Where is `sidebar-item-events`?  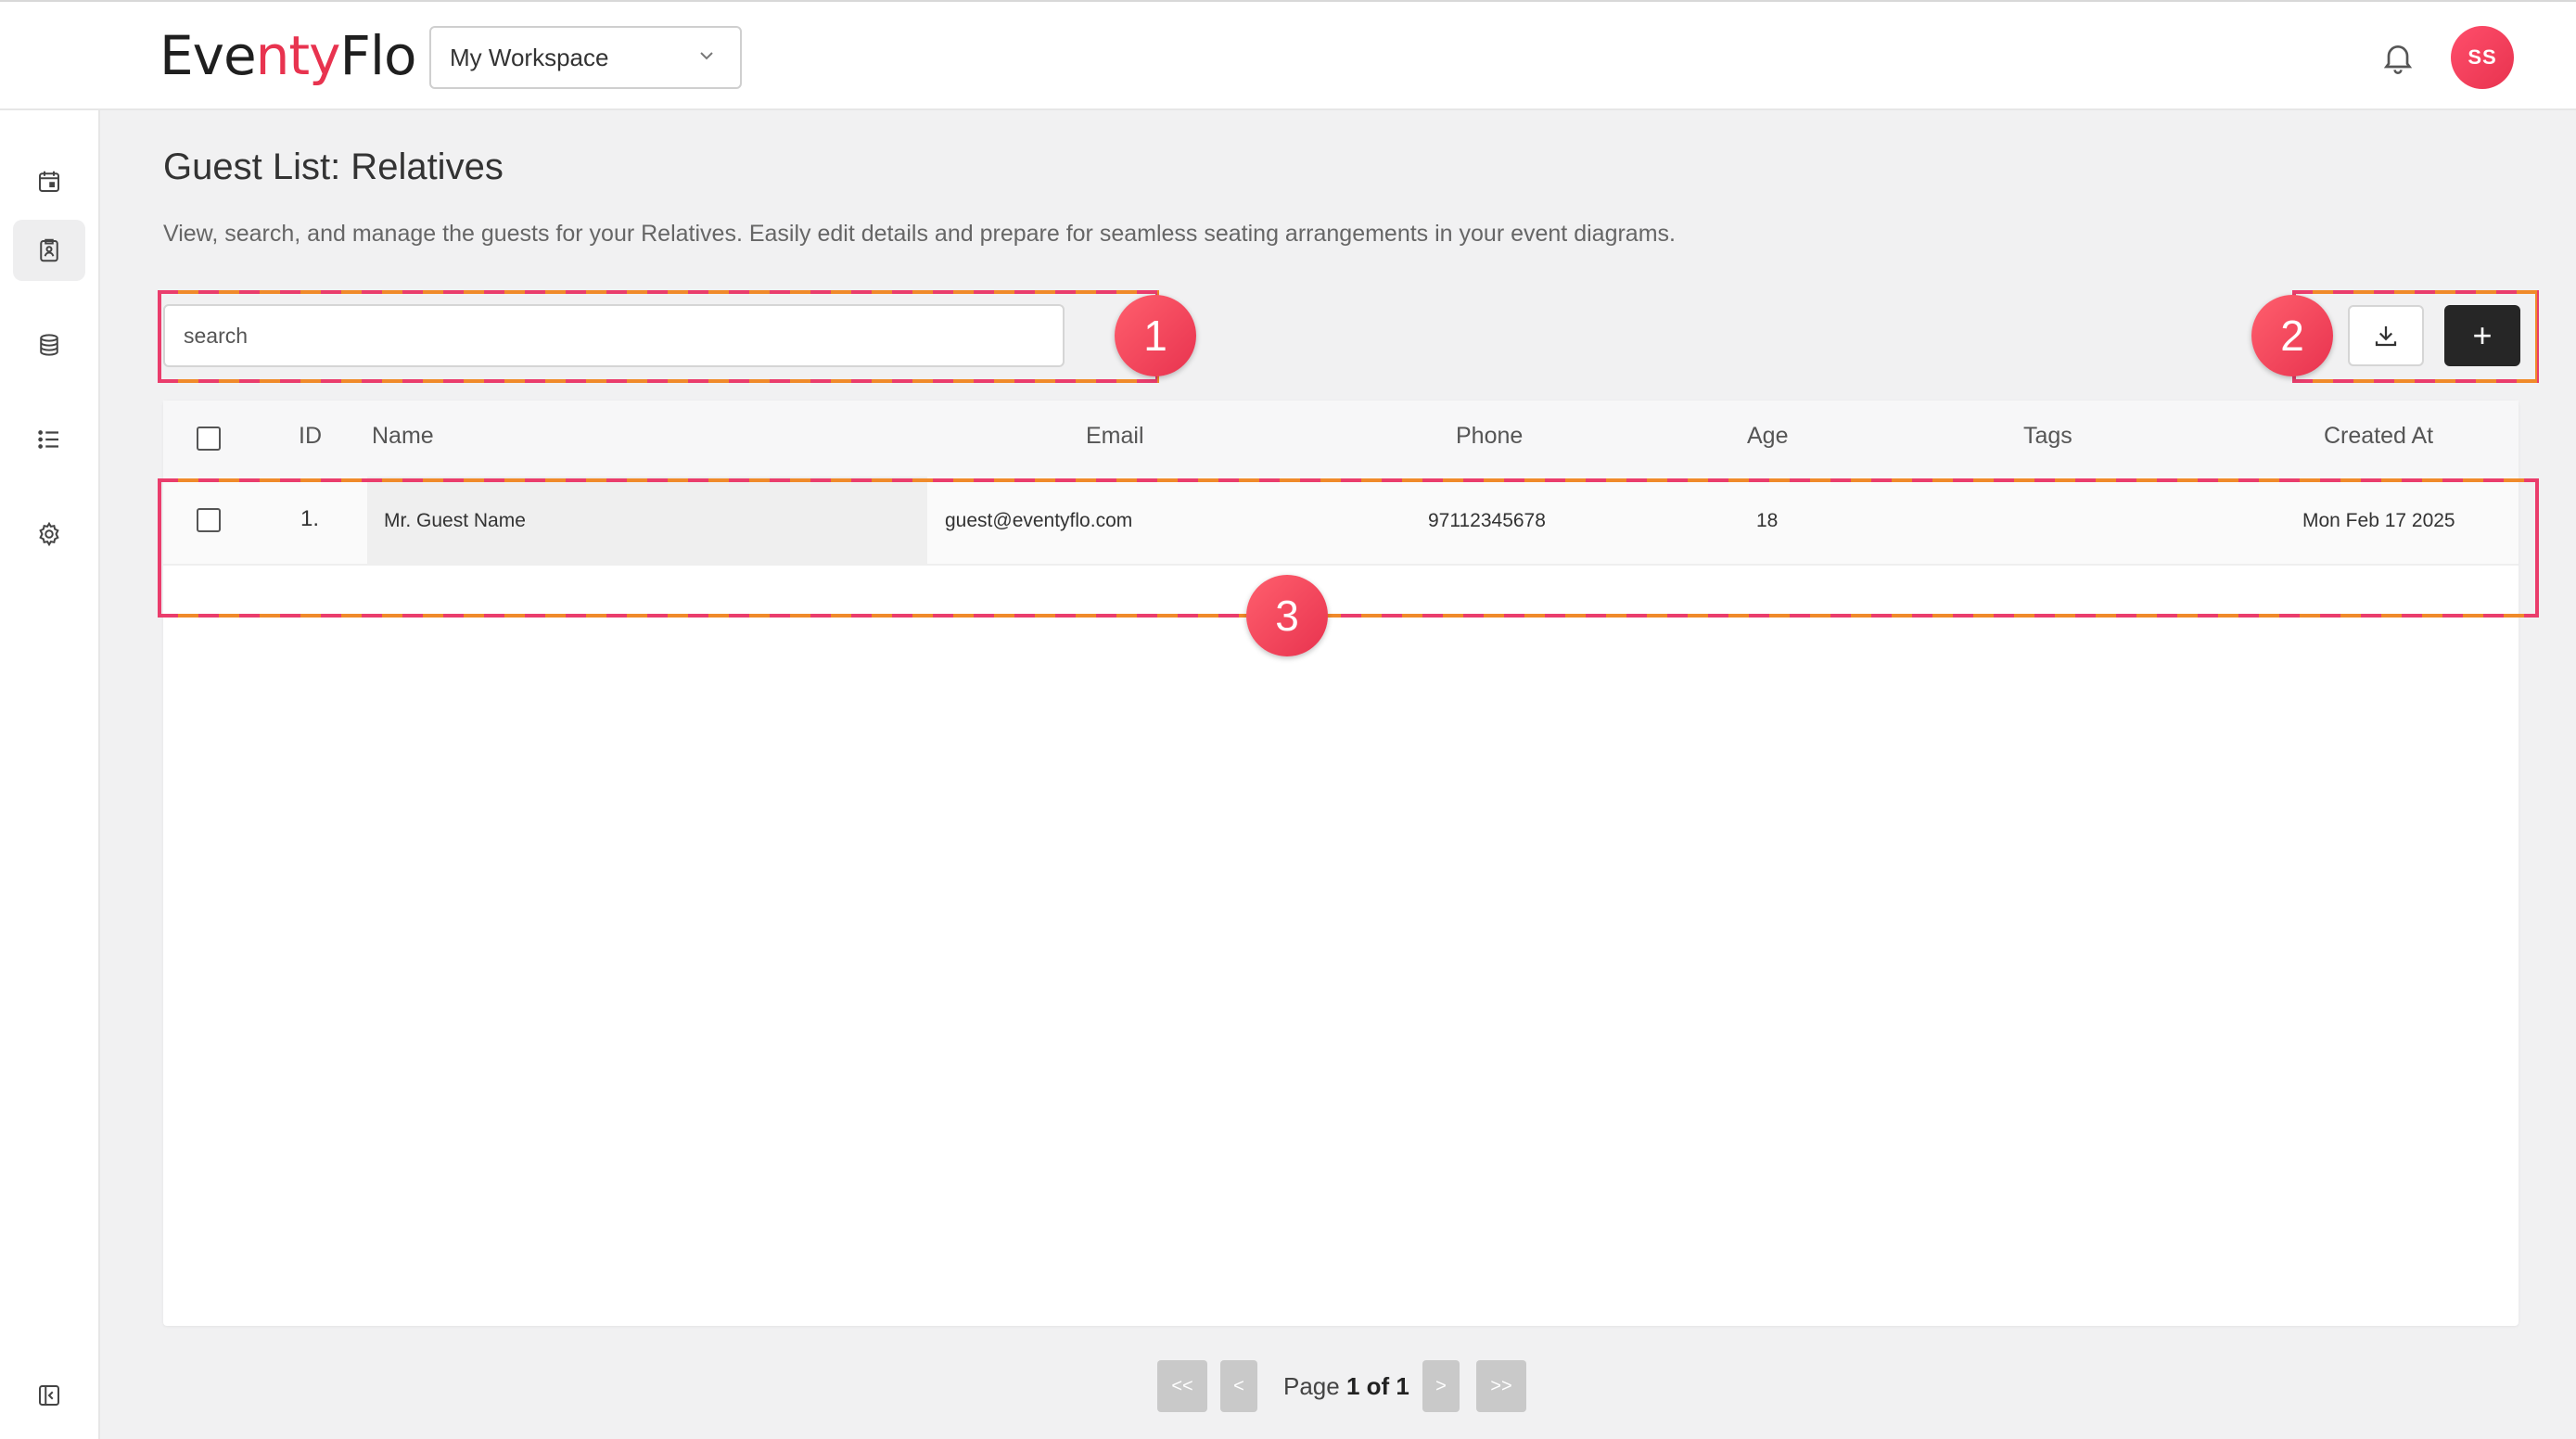
sidebar-item-events is located at coordinates (49, 182).